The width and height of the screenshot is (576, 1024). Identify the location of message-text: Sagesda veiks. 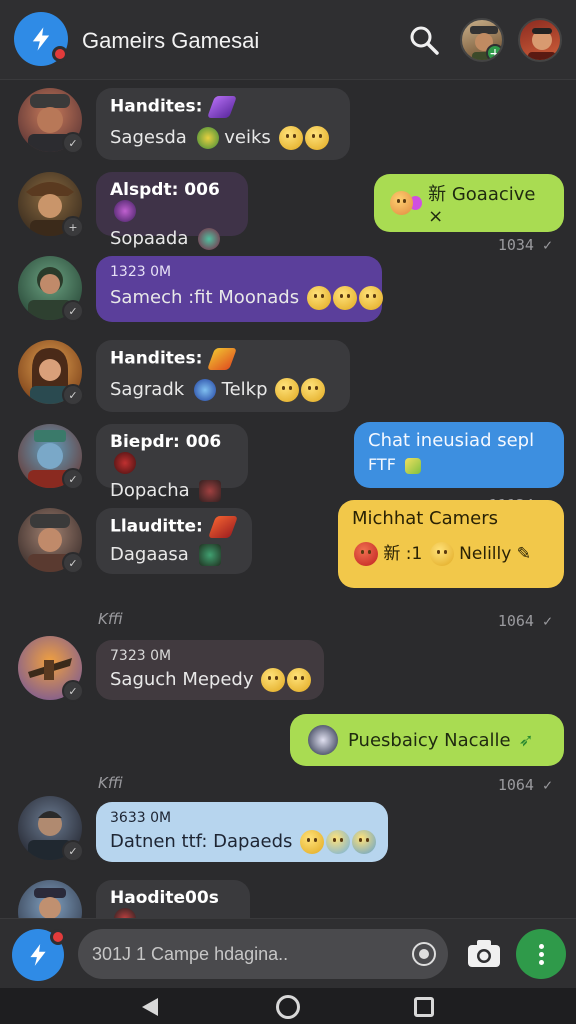
(223, 138).